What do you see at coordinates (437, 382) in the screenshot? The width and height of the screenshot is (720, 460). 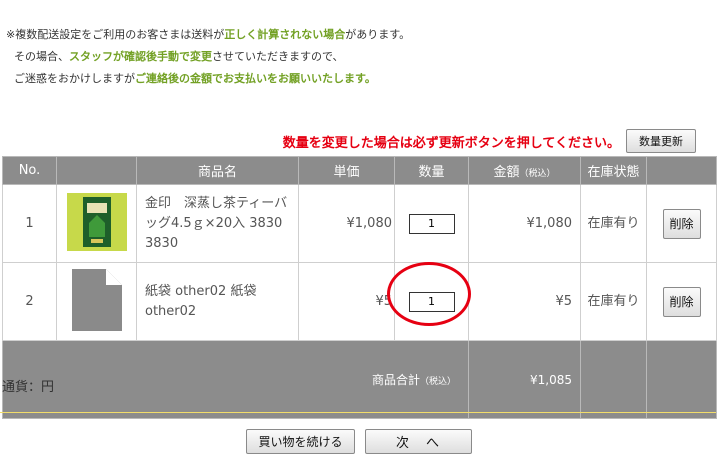 I see `total-tax-note: （税込）` at bounding box center [437, 382].